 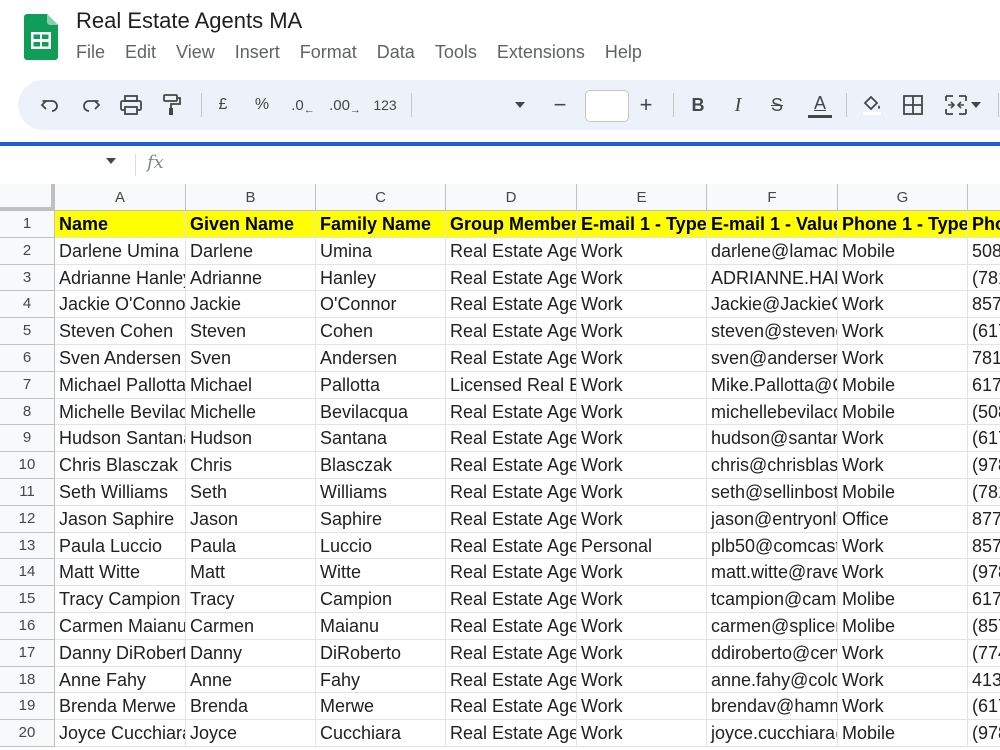 I want to click on cell-g16: Molibe, so click(x=903, y=626).